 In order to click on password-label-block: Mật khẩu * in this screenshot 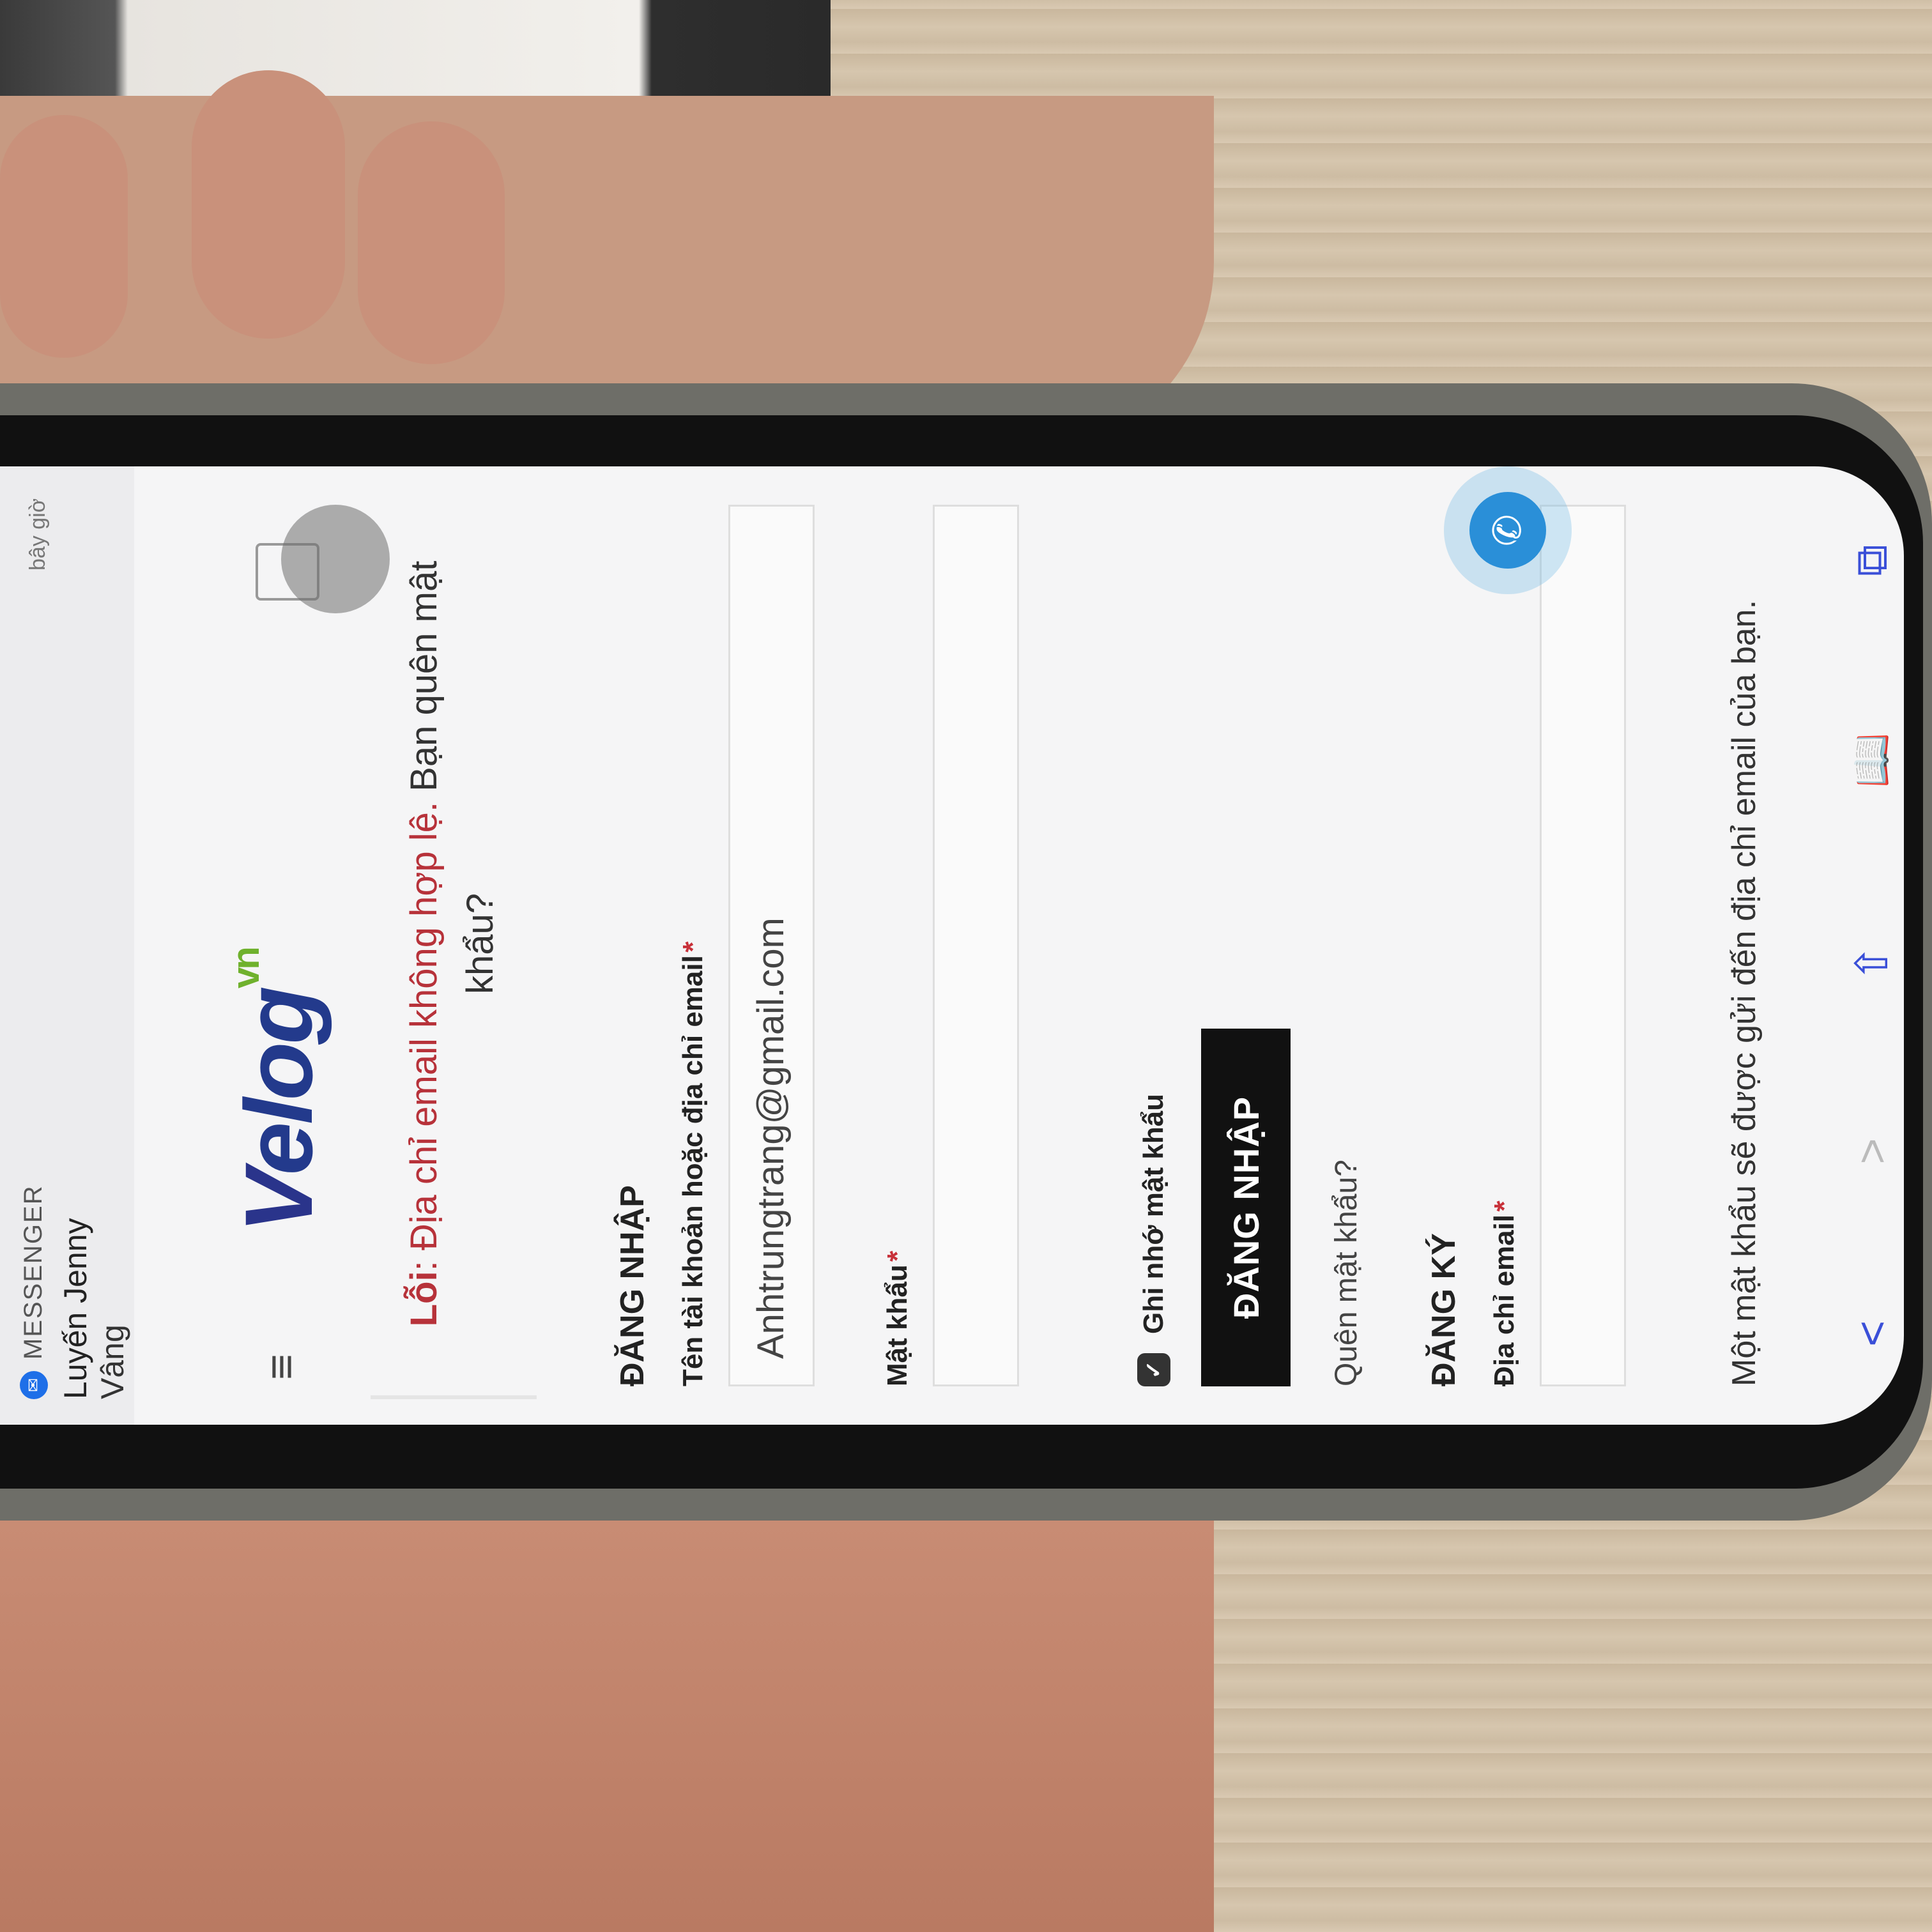, I will do `click(898, 945)`.